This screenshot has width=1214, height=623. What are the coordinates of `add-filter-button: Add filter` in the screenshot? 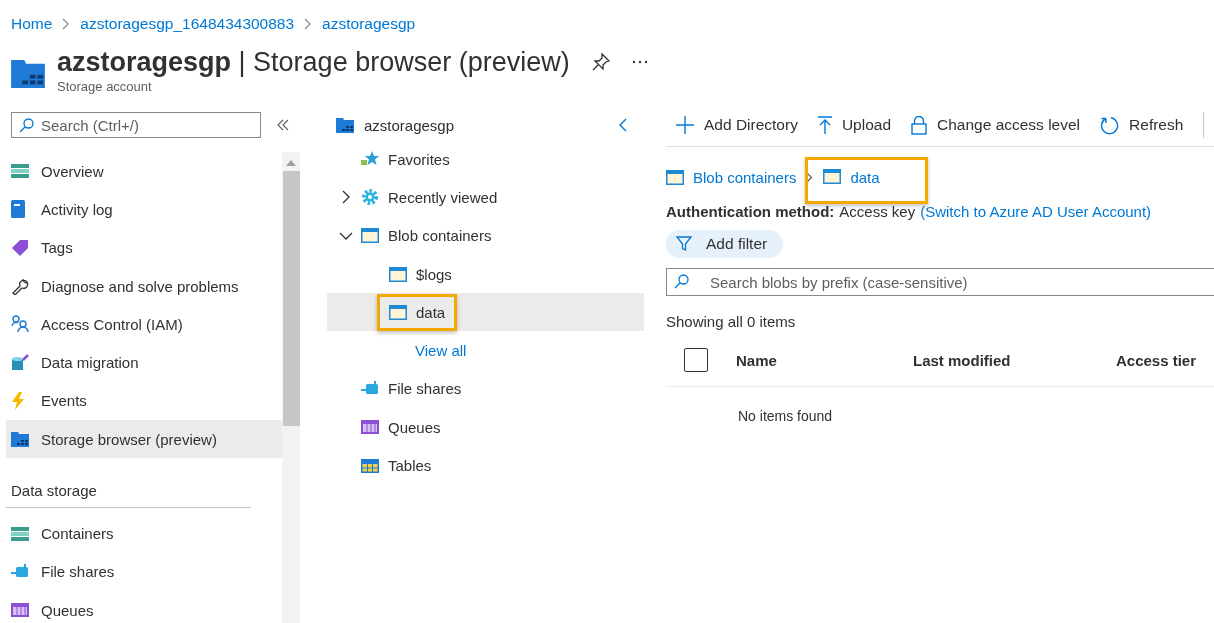 It's located at (725, 244).